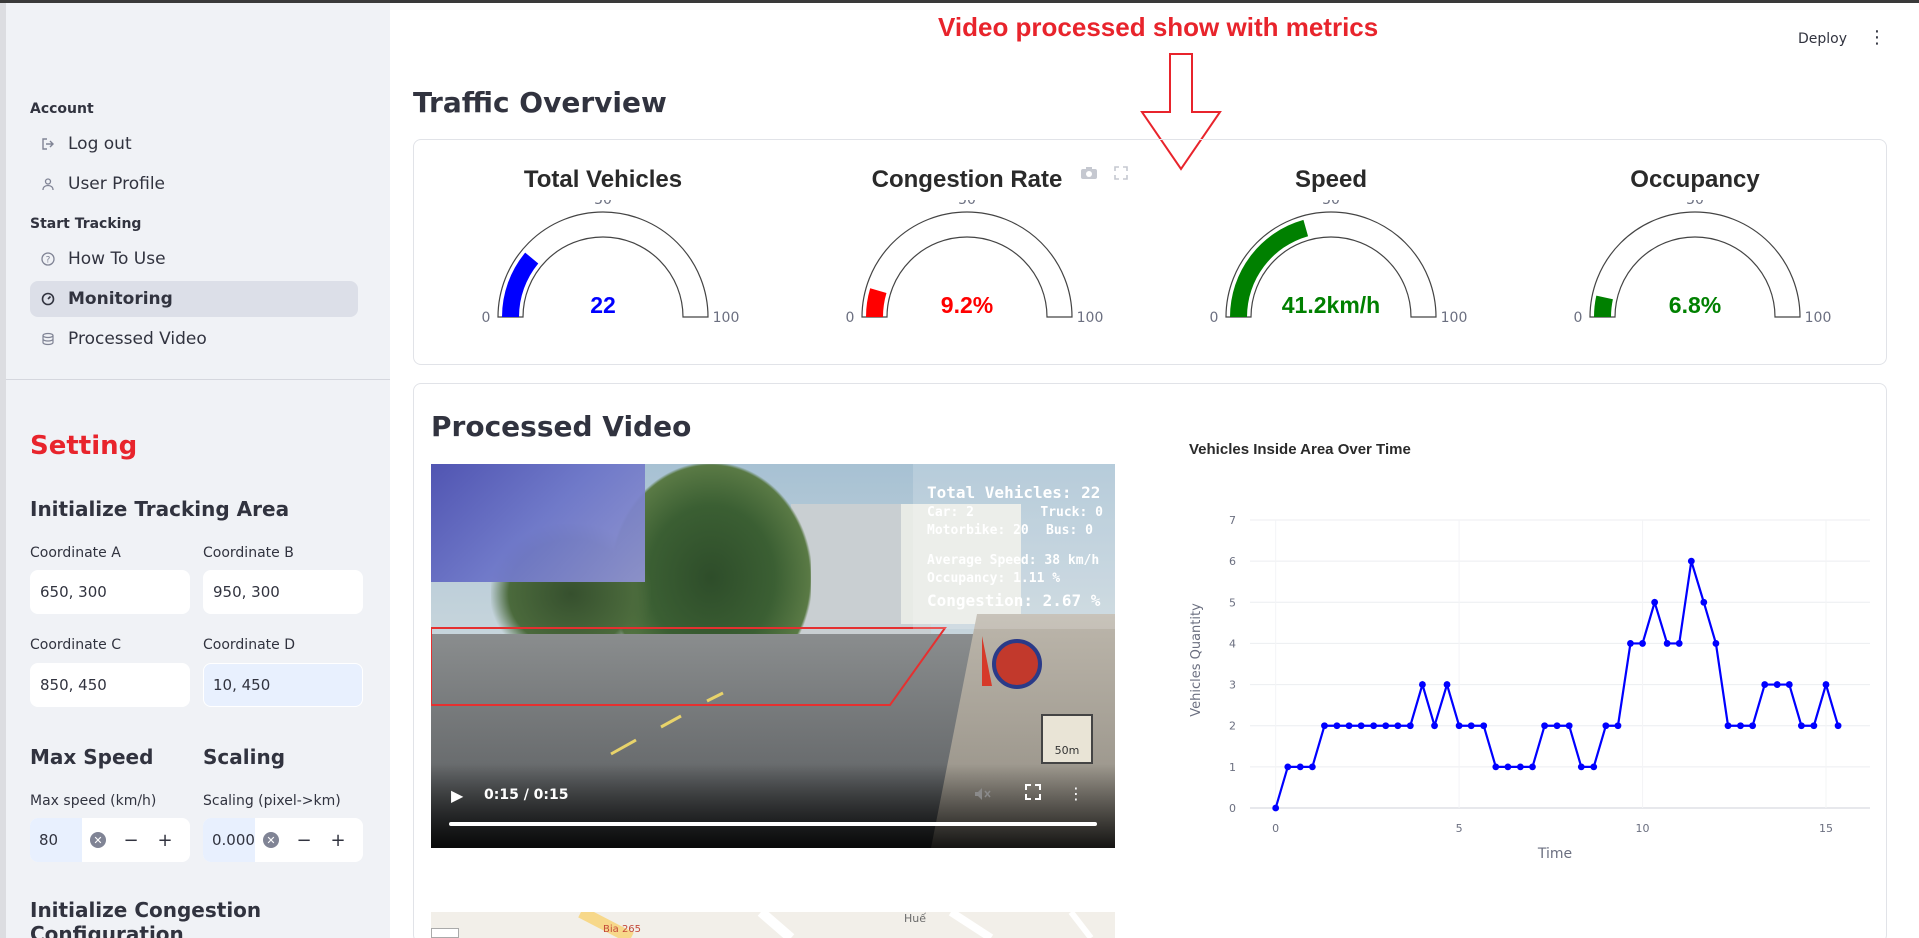 The width and height of the screenshot is (1919, 938). I want to click on camera-icon, so click(1089, 175).